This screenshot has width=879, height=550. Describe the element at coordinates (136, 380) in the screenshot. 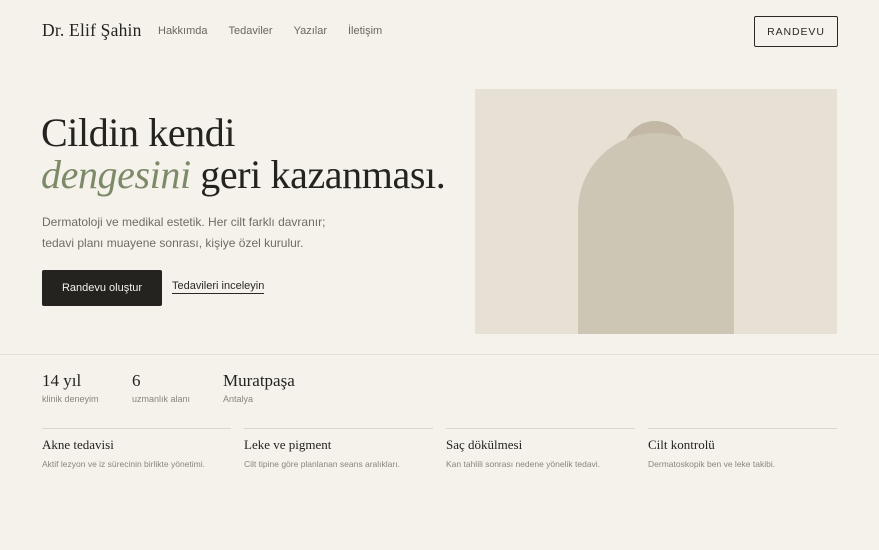

I see `stat-value: 6` at that location.